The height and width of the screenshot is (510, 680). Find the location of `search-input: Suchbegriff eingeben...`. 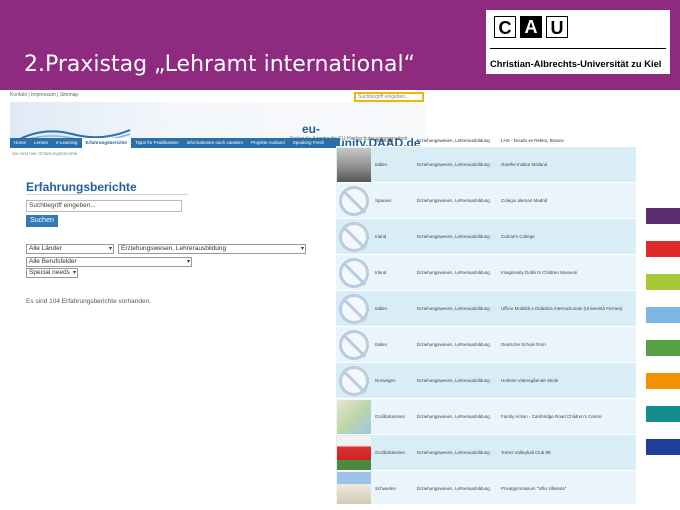

search-input: Suchbegriff eingeben... is located at coordinates (104, 206).